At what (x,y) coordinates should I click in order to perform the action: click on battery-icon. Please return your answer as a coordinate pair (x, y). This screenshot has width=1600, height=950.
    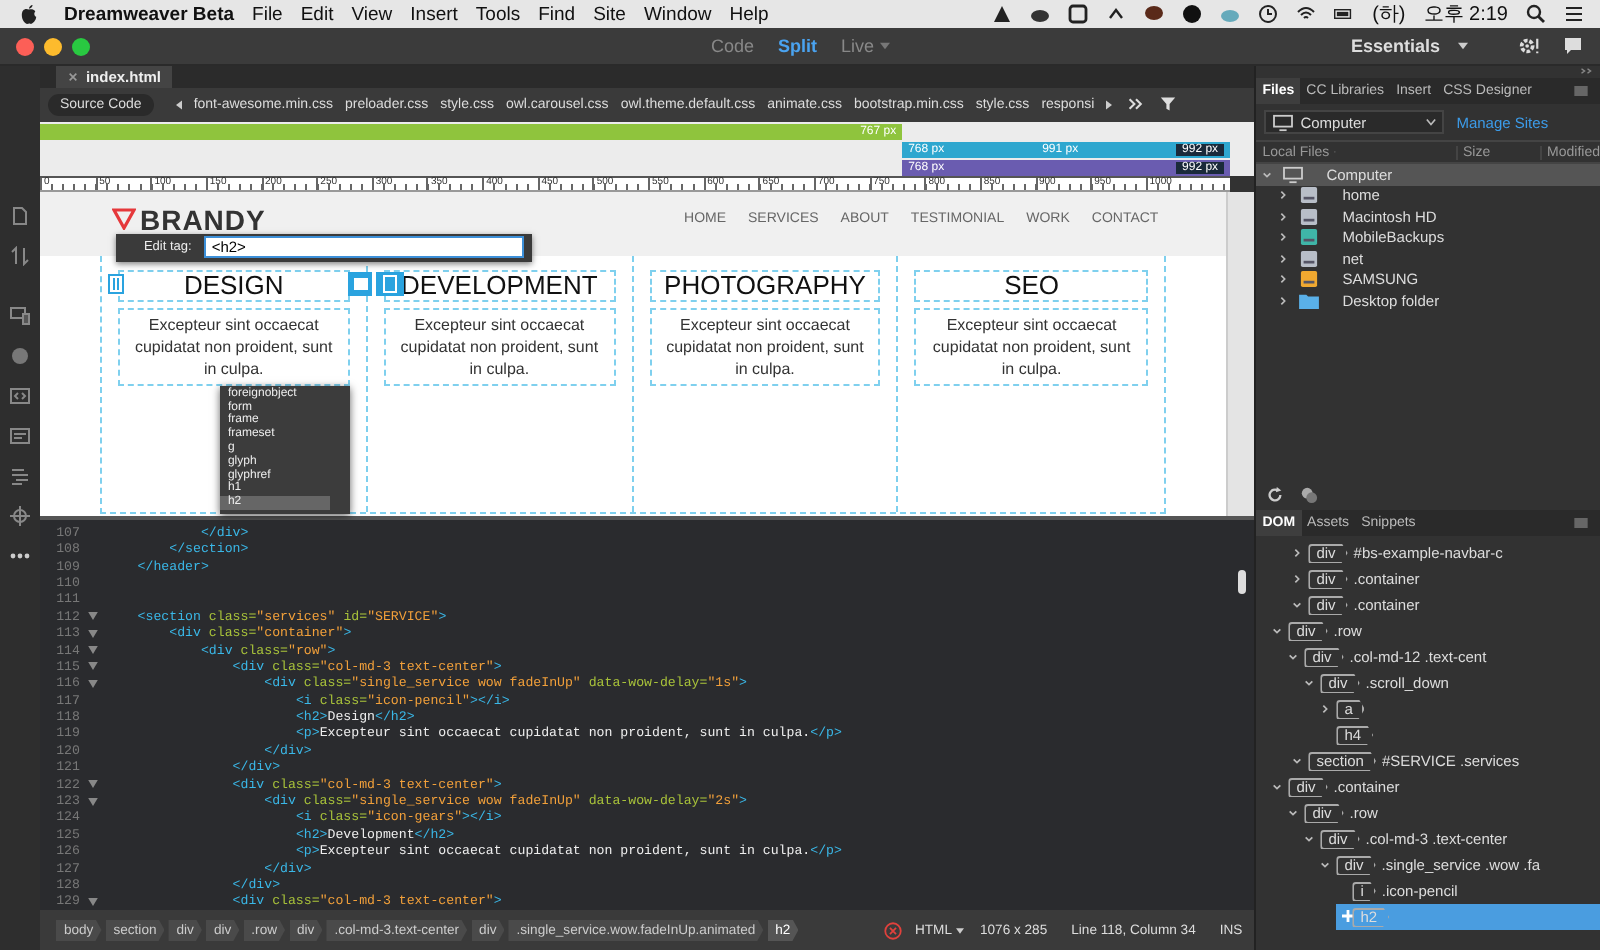
    Looking at the image, I should click on (1344, 14).